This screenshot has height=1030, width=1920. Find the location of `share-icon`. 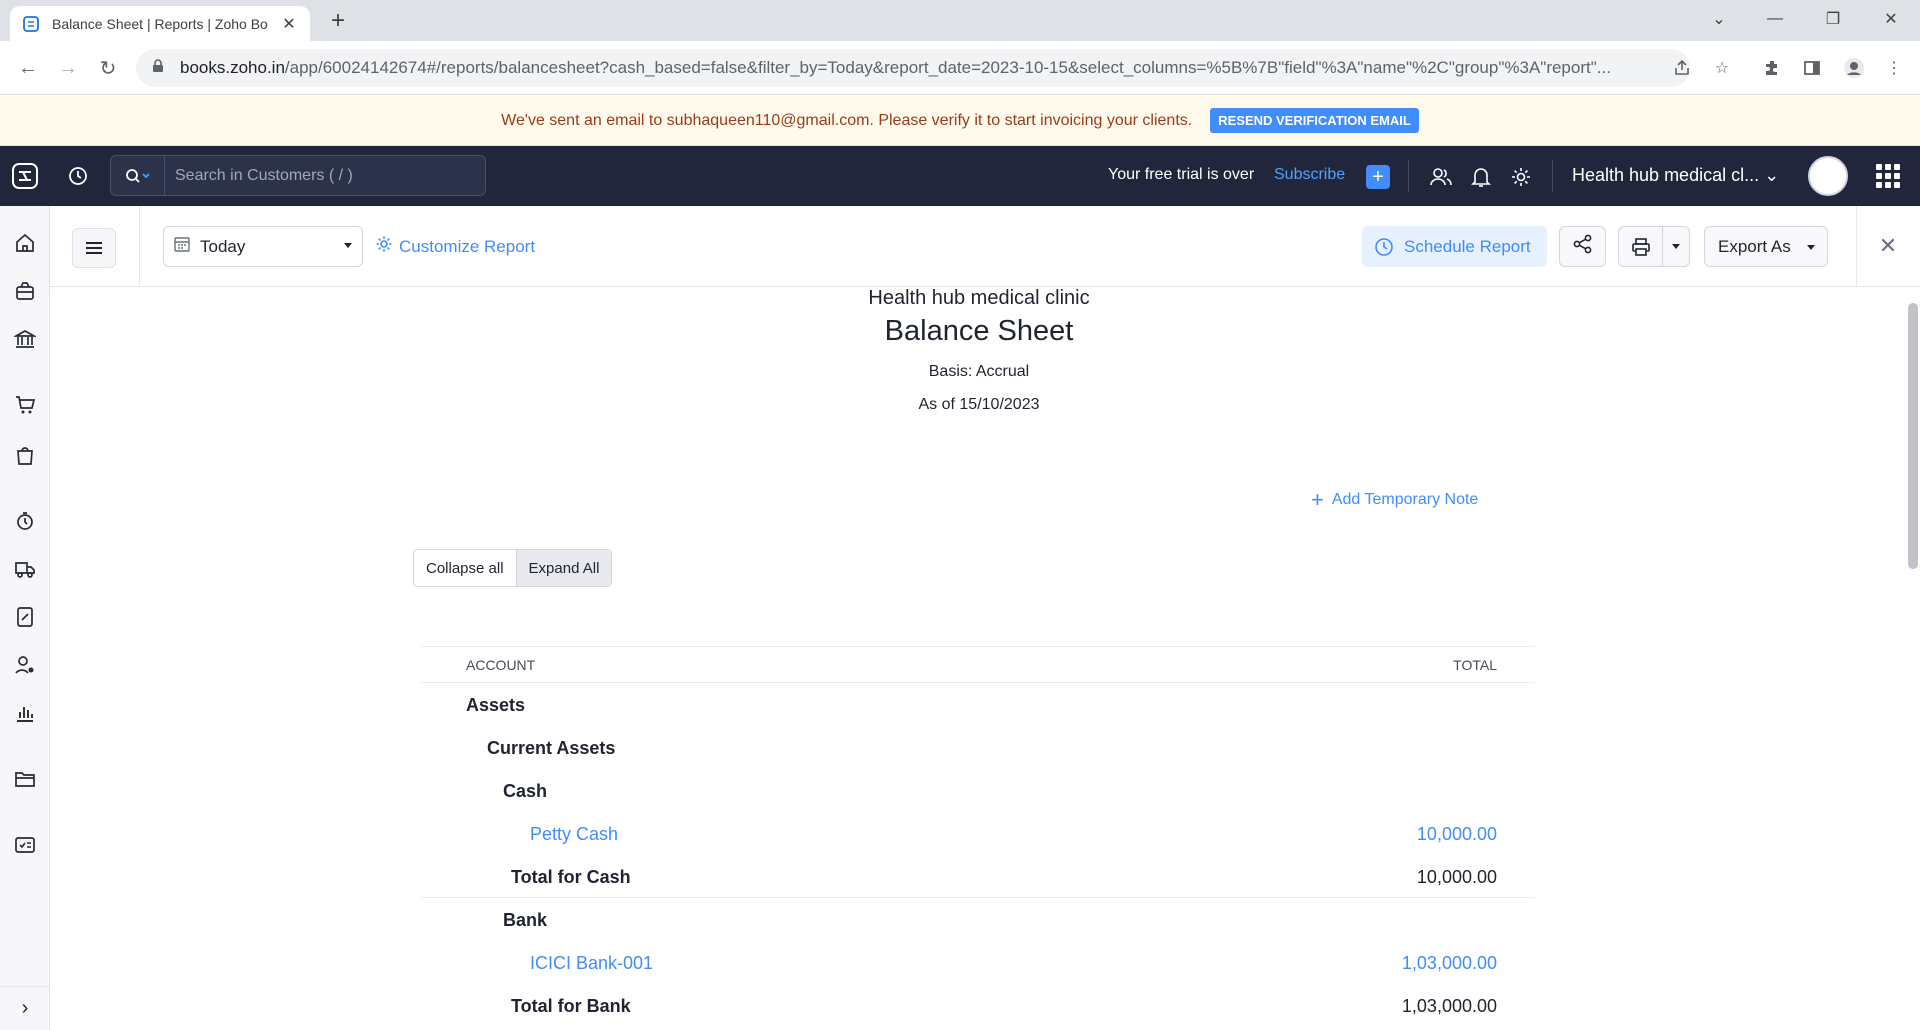

share-icon is located at coordinates (1583, 246).